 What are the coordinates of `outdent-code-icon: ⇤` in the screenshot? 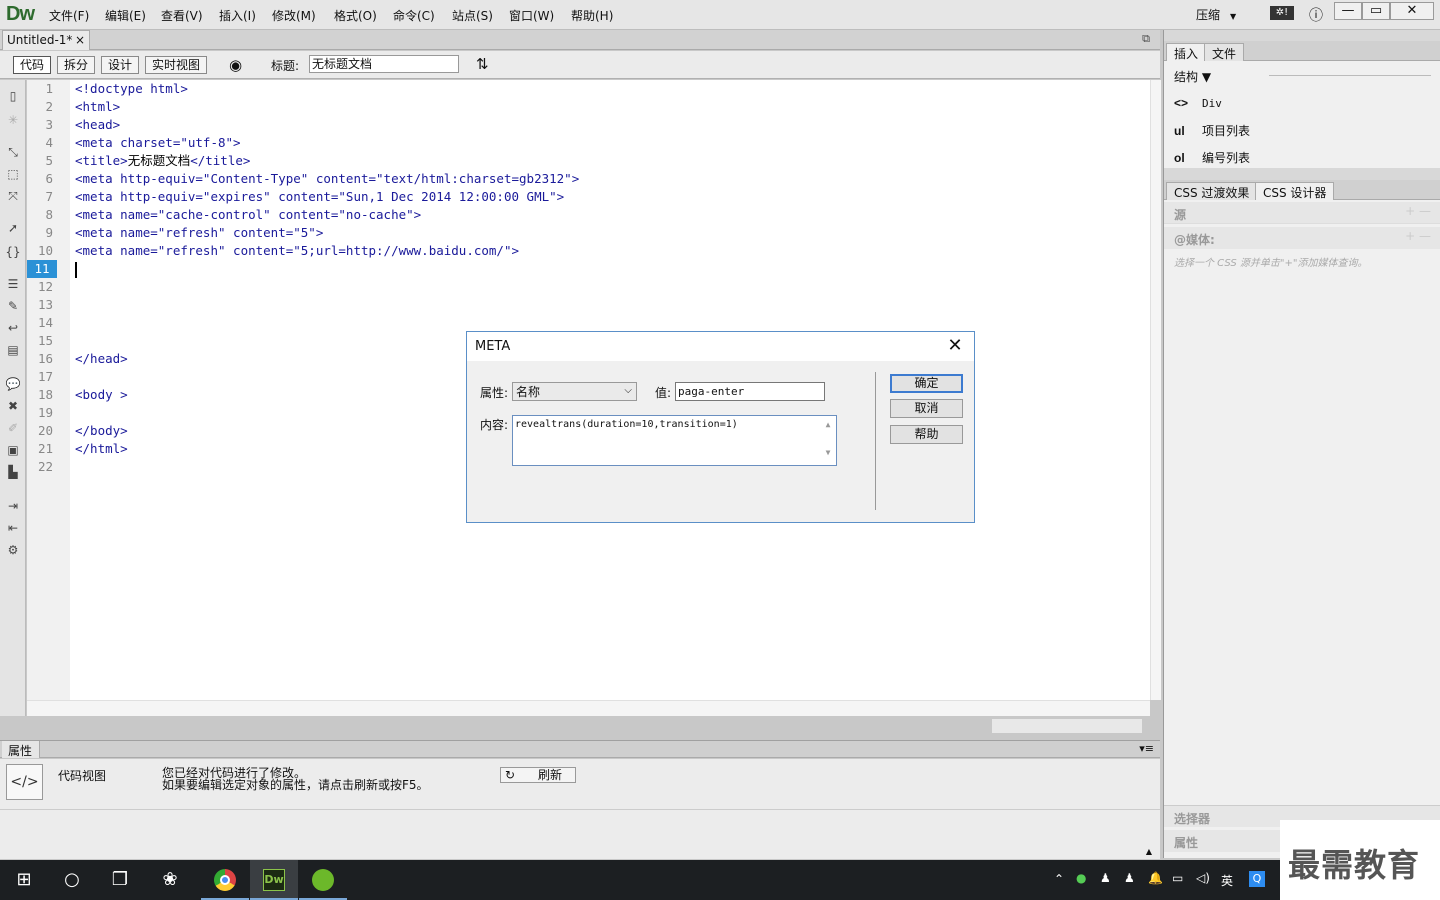 It's located at (13, 528).